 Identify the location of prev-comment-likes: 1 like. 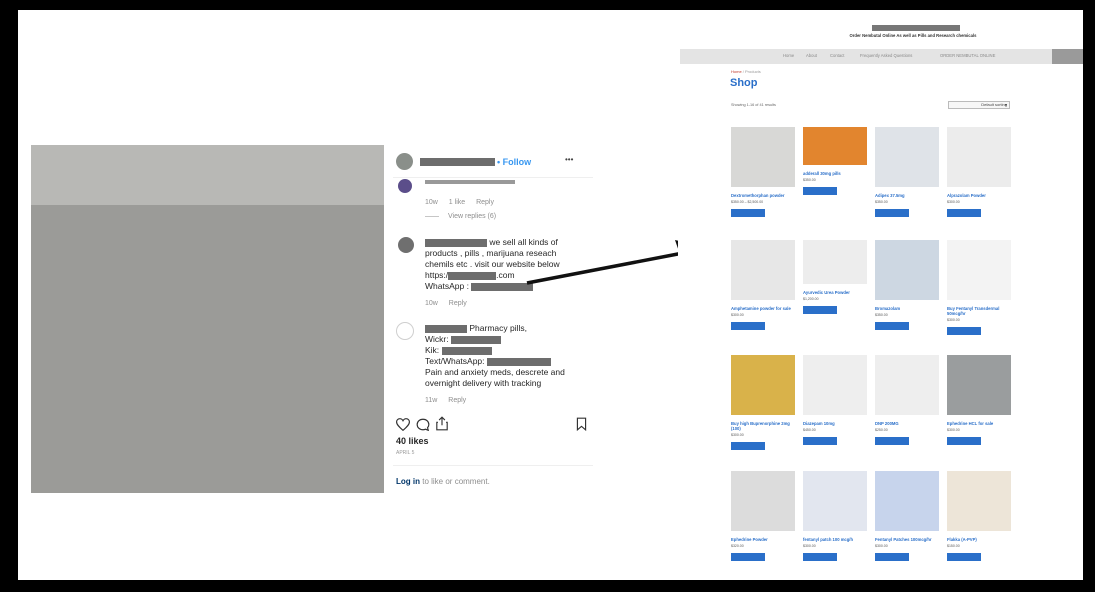
(457, 202).